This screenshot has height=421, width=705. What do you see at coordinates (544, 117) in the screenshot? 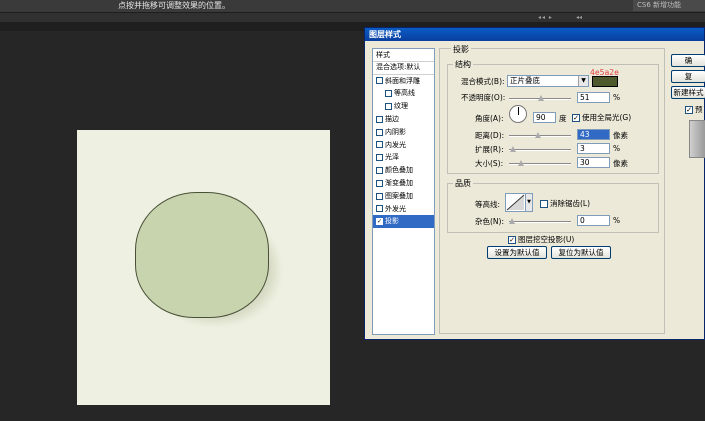
I see `angle-input: 90` at bounding box center [544, 117].